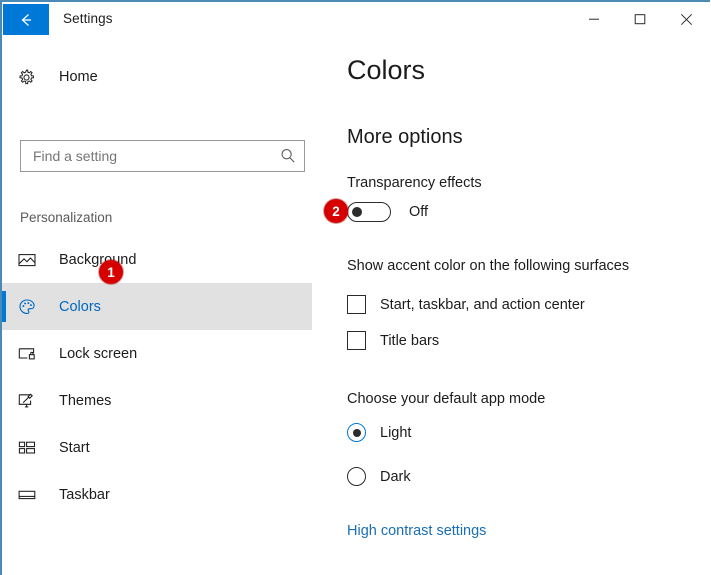  I want to click on transparency-effects-row: Off, so click(387, 212).